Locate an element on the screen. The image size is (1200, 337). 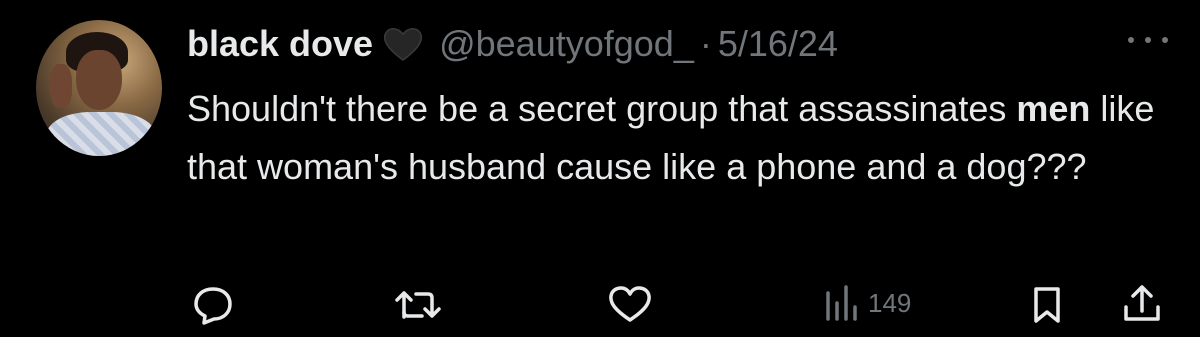
avatar-hand is located at coordinates (61, 86).